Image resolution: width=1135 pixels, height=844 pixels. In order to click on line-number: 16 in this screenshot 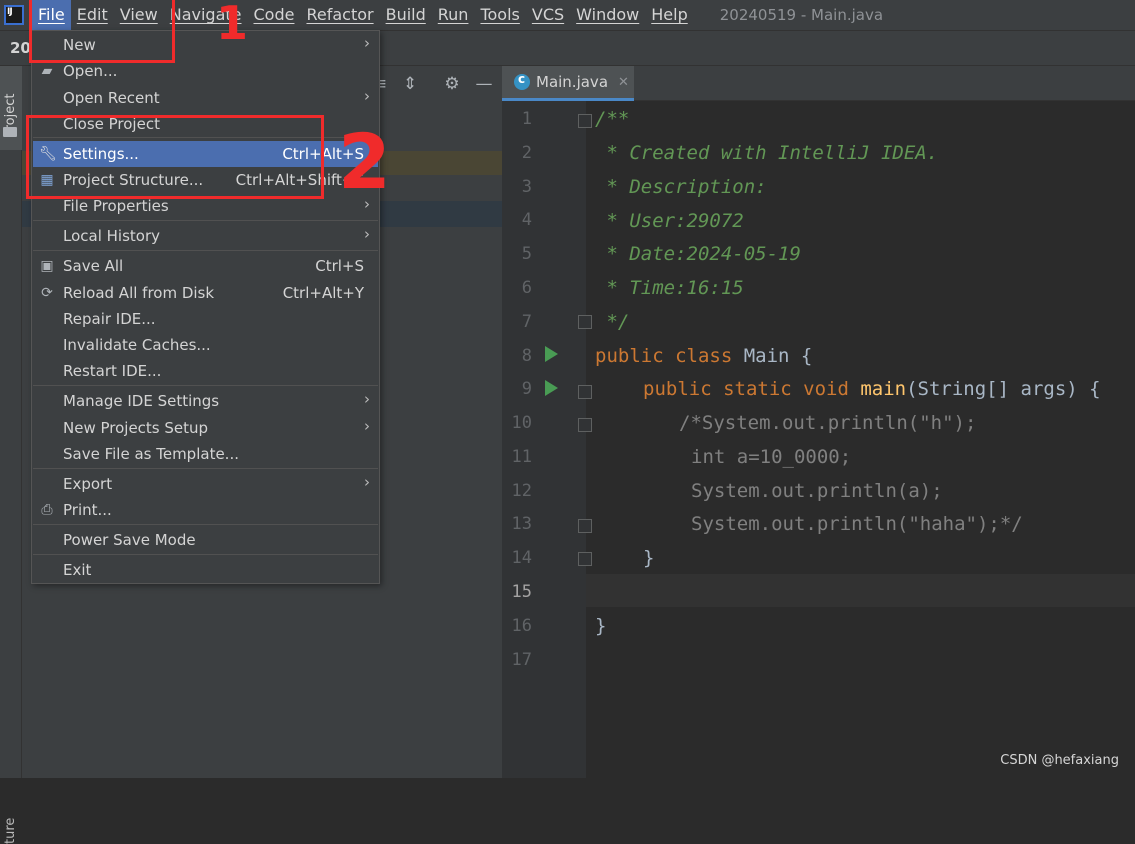, I will do `click(521, 626)`.